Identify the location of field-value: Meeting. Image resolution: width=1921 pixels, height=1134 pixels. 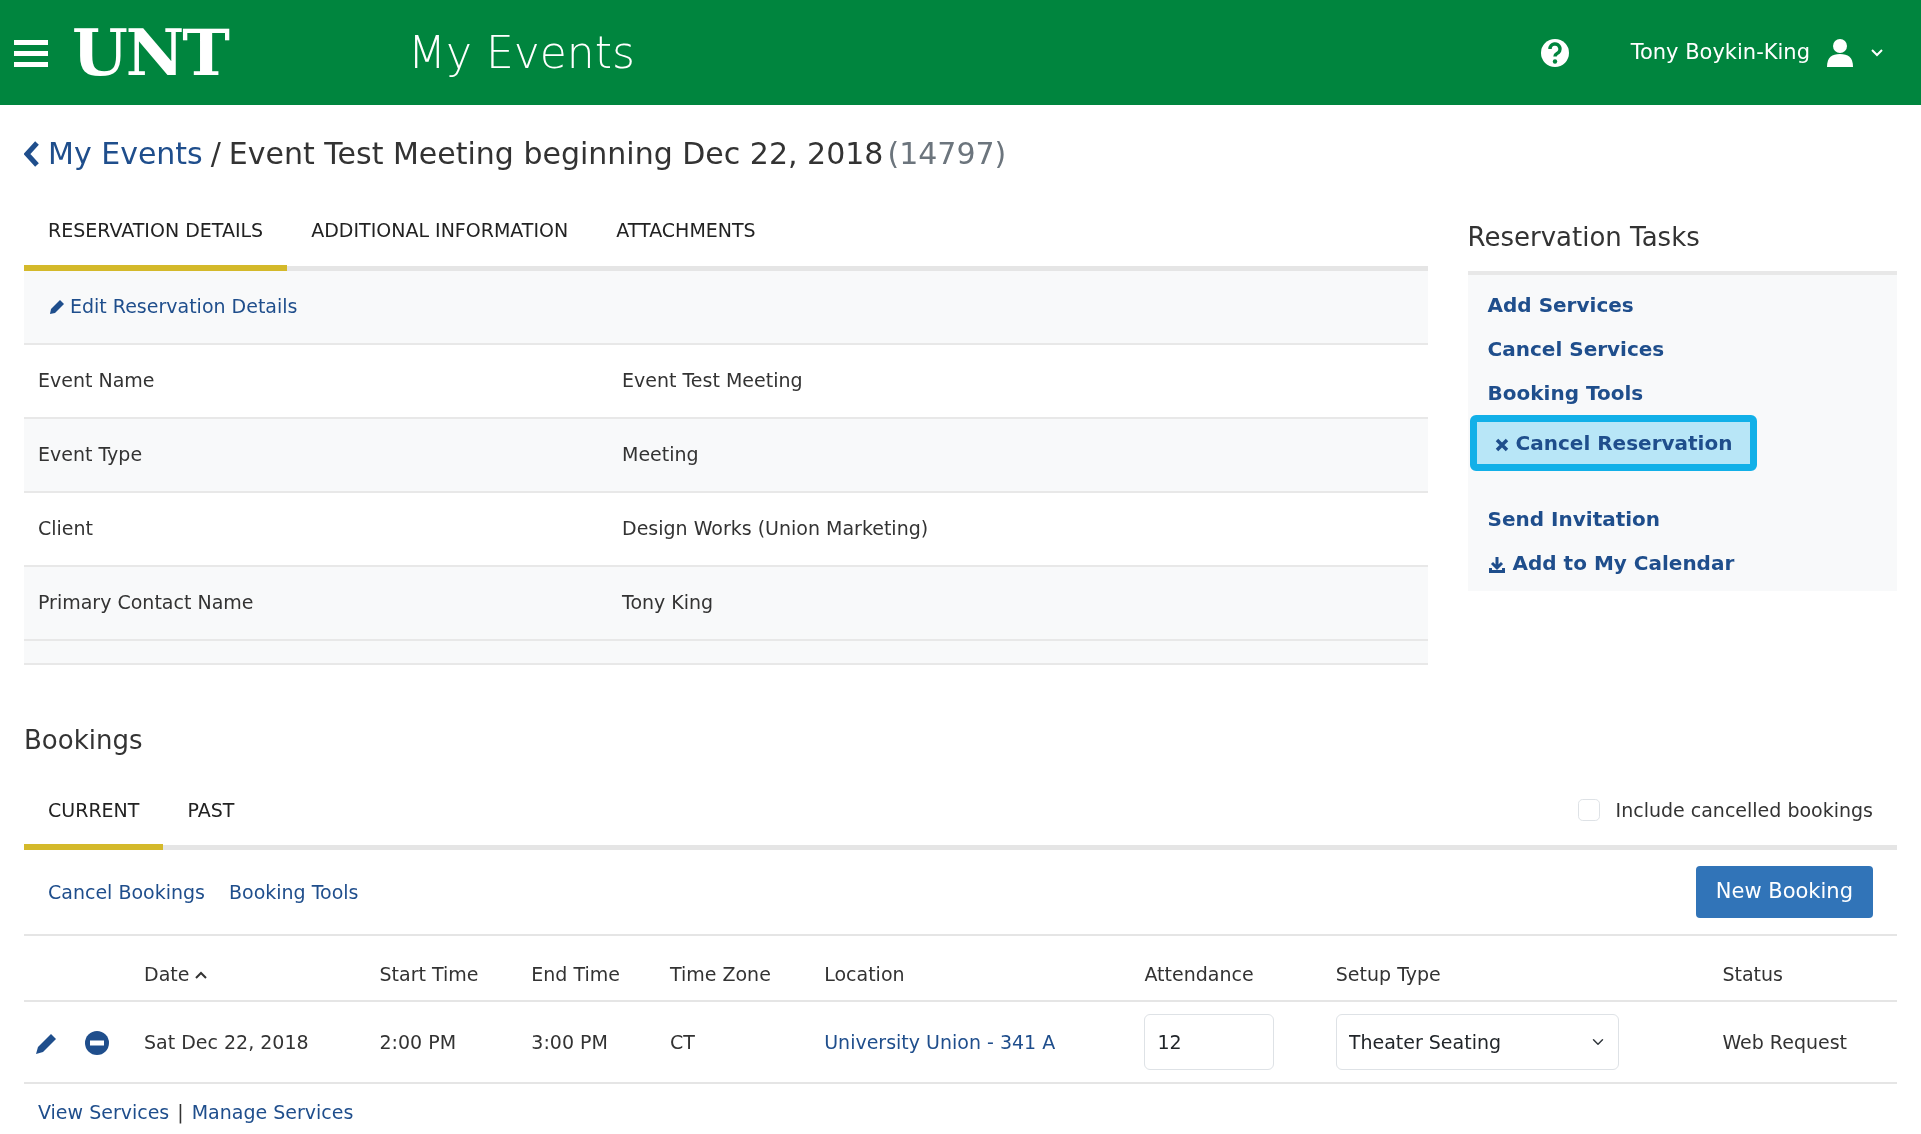
(660, 455).